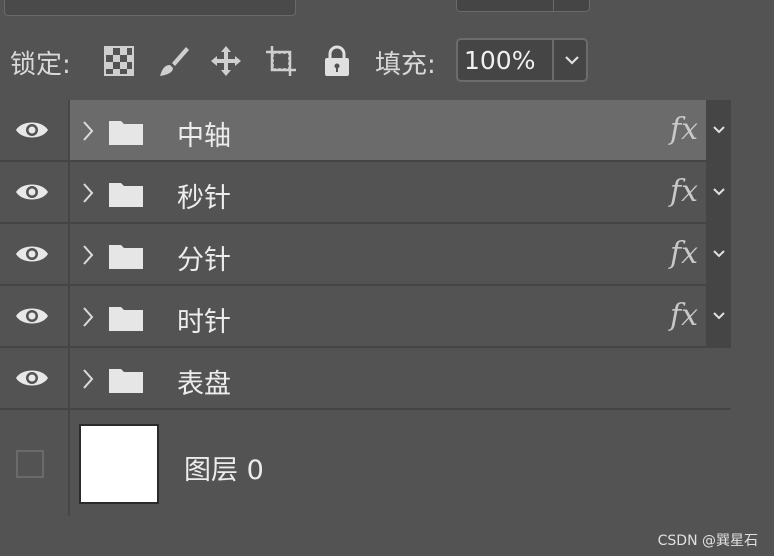  I want to click on layer-thumbnail, so click(119, 464).